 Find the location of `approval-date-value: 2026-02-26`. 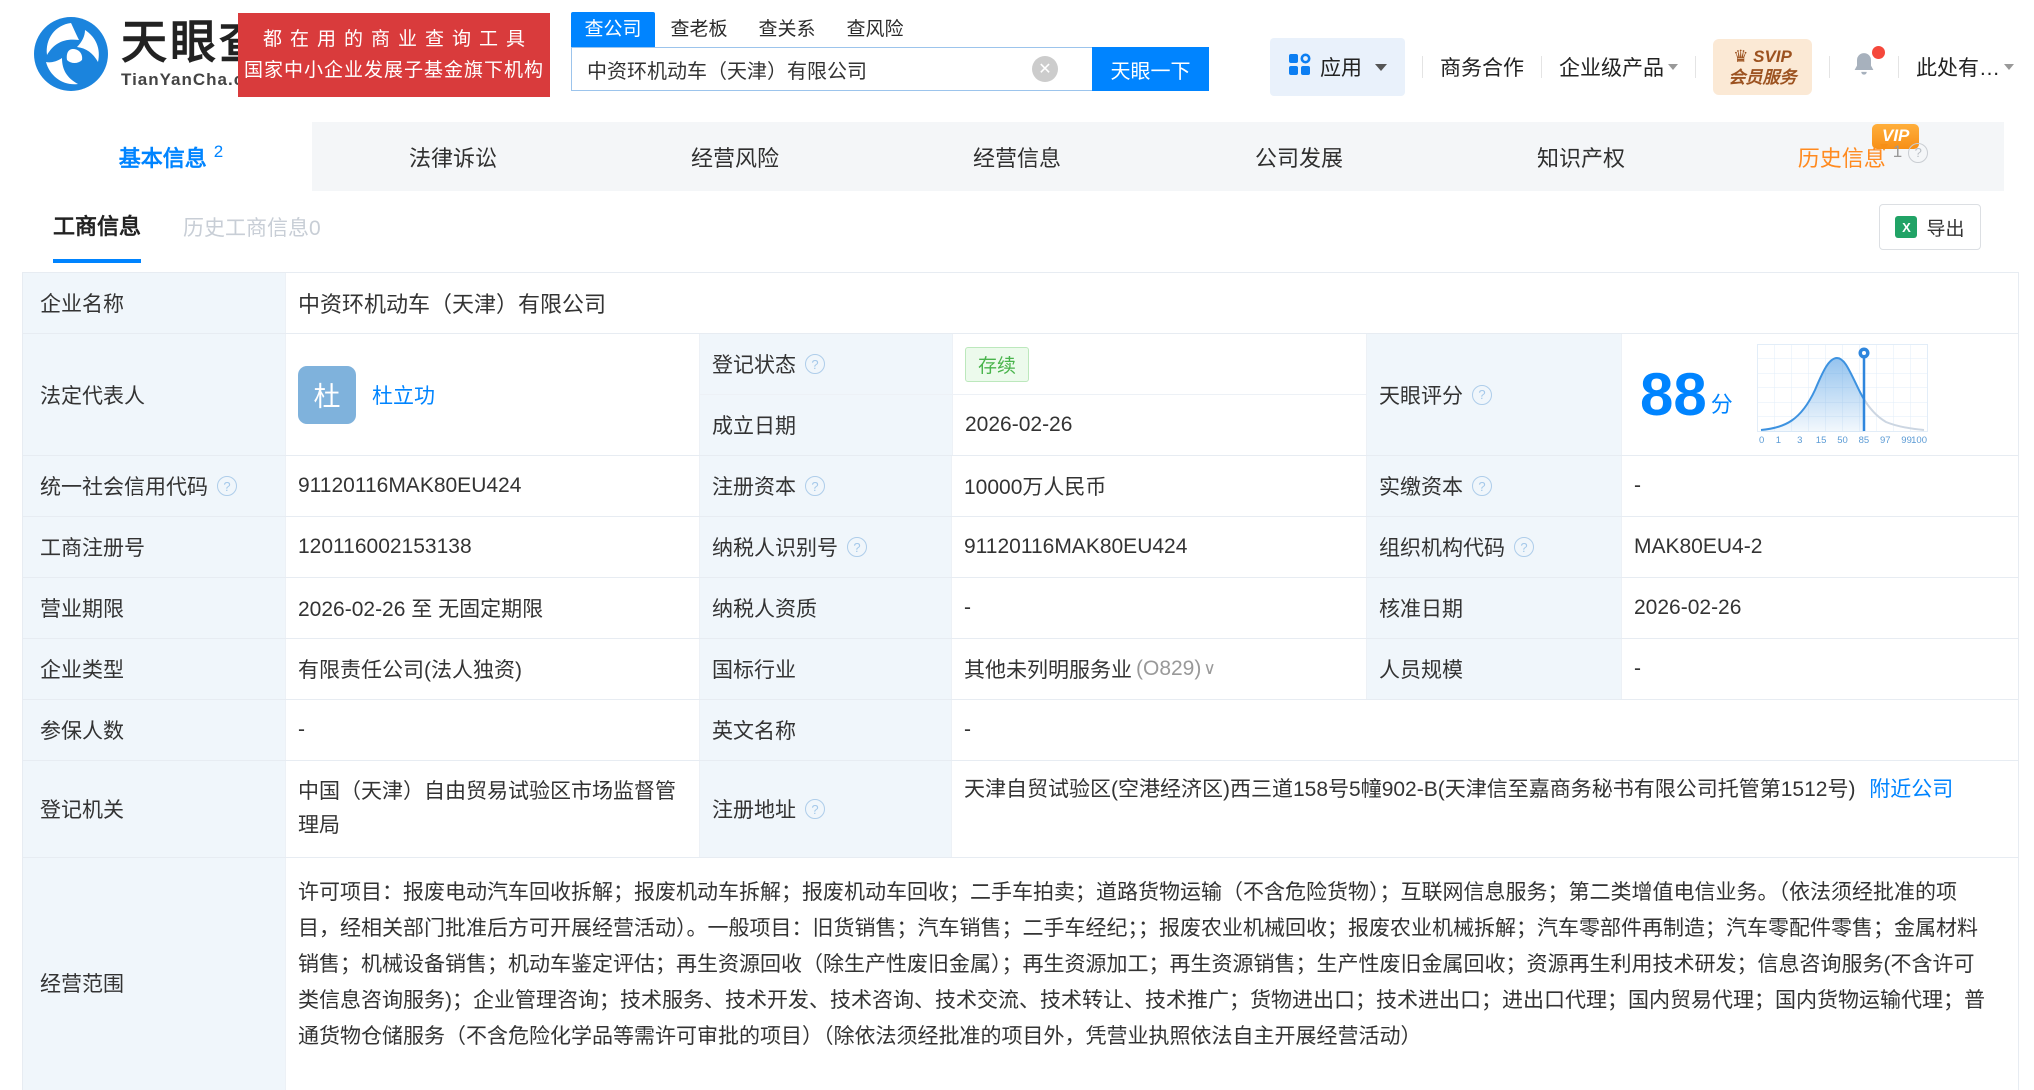

approval-date-value: 2026-02-26 is located at coordinates (1819, 608).